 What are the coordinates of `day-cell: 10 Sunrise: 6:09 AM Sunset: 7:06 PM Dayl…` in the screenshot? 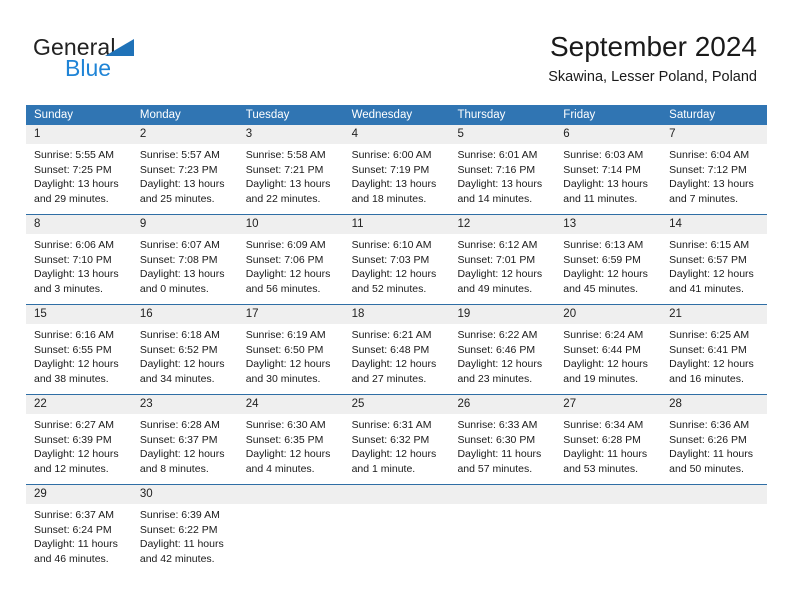 It's located at (290, 259).